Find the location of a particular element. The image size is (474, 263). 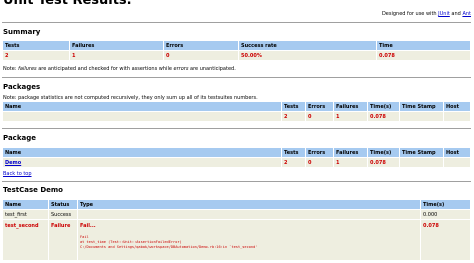

back-to-top-link: Back to top is located at coordinates (17, 174).